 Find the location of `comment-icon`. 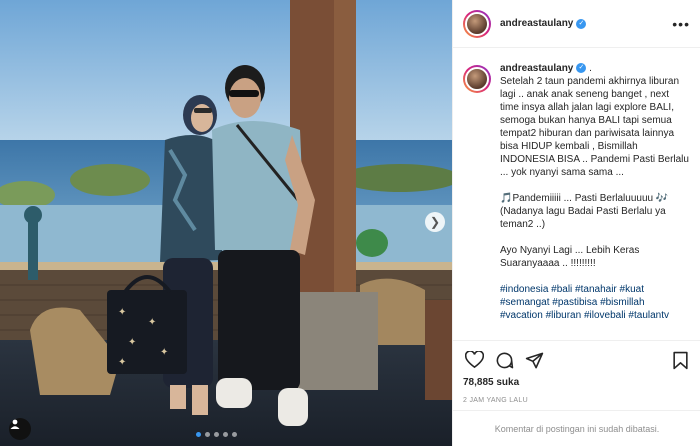

comment-icon is located at coordinates (504, 360).